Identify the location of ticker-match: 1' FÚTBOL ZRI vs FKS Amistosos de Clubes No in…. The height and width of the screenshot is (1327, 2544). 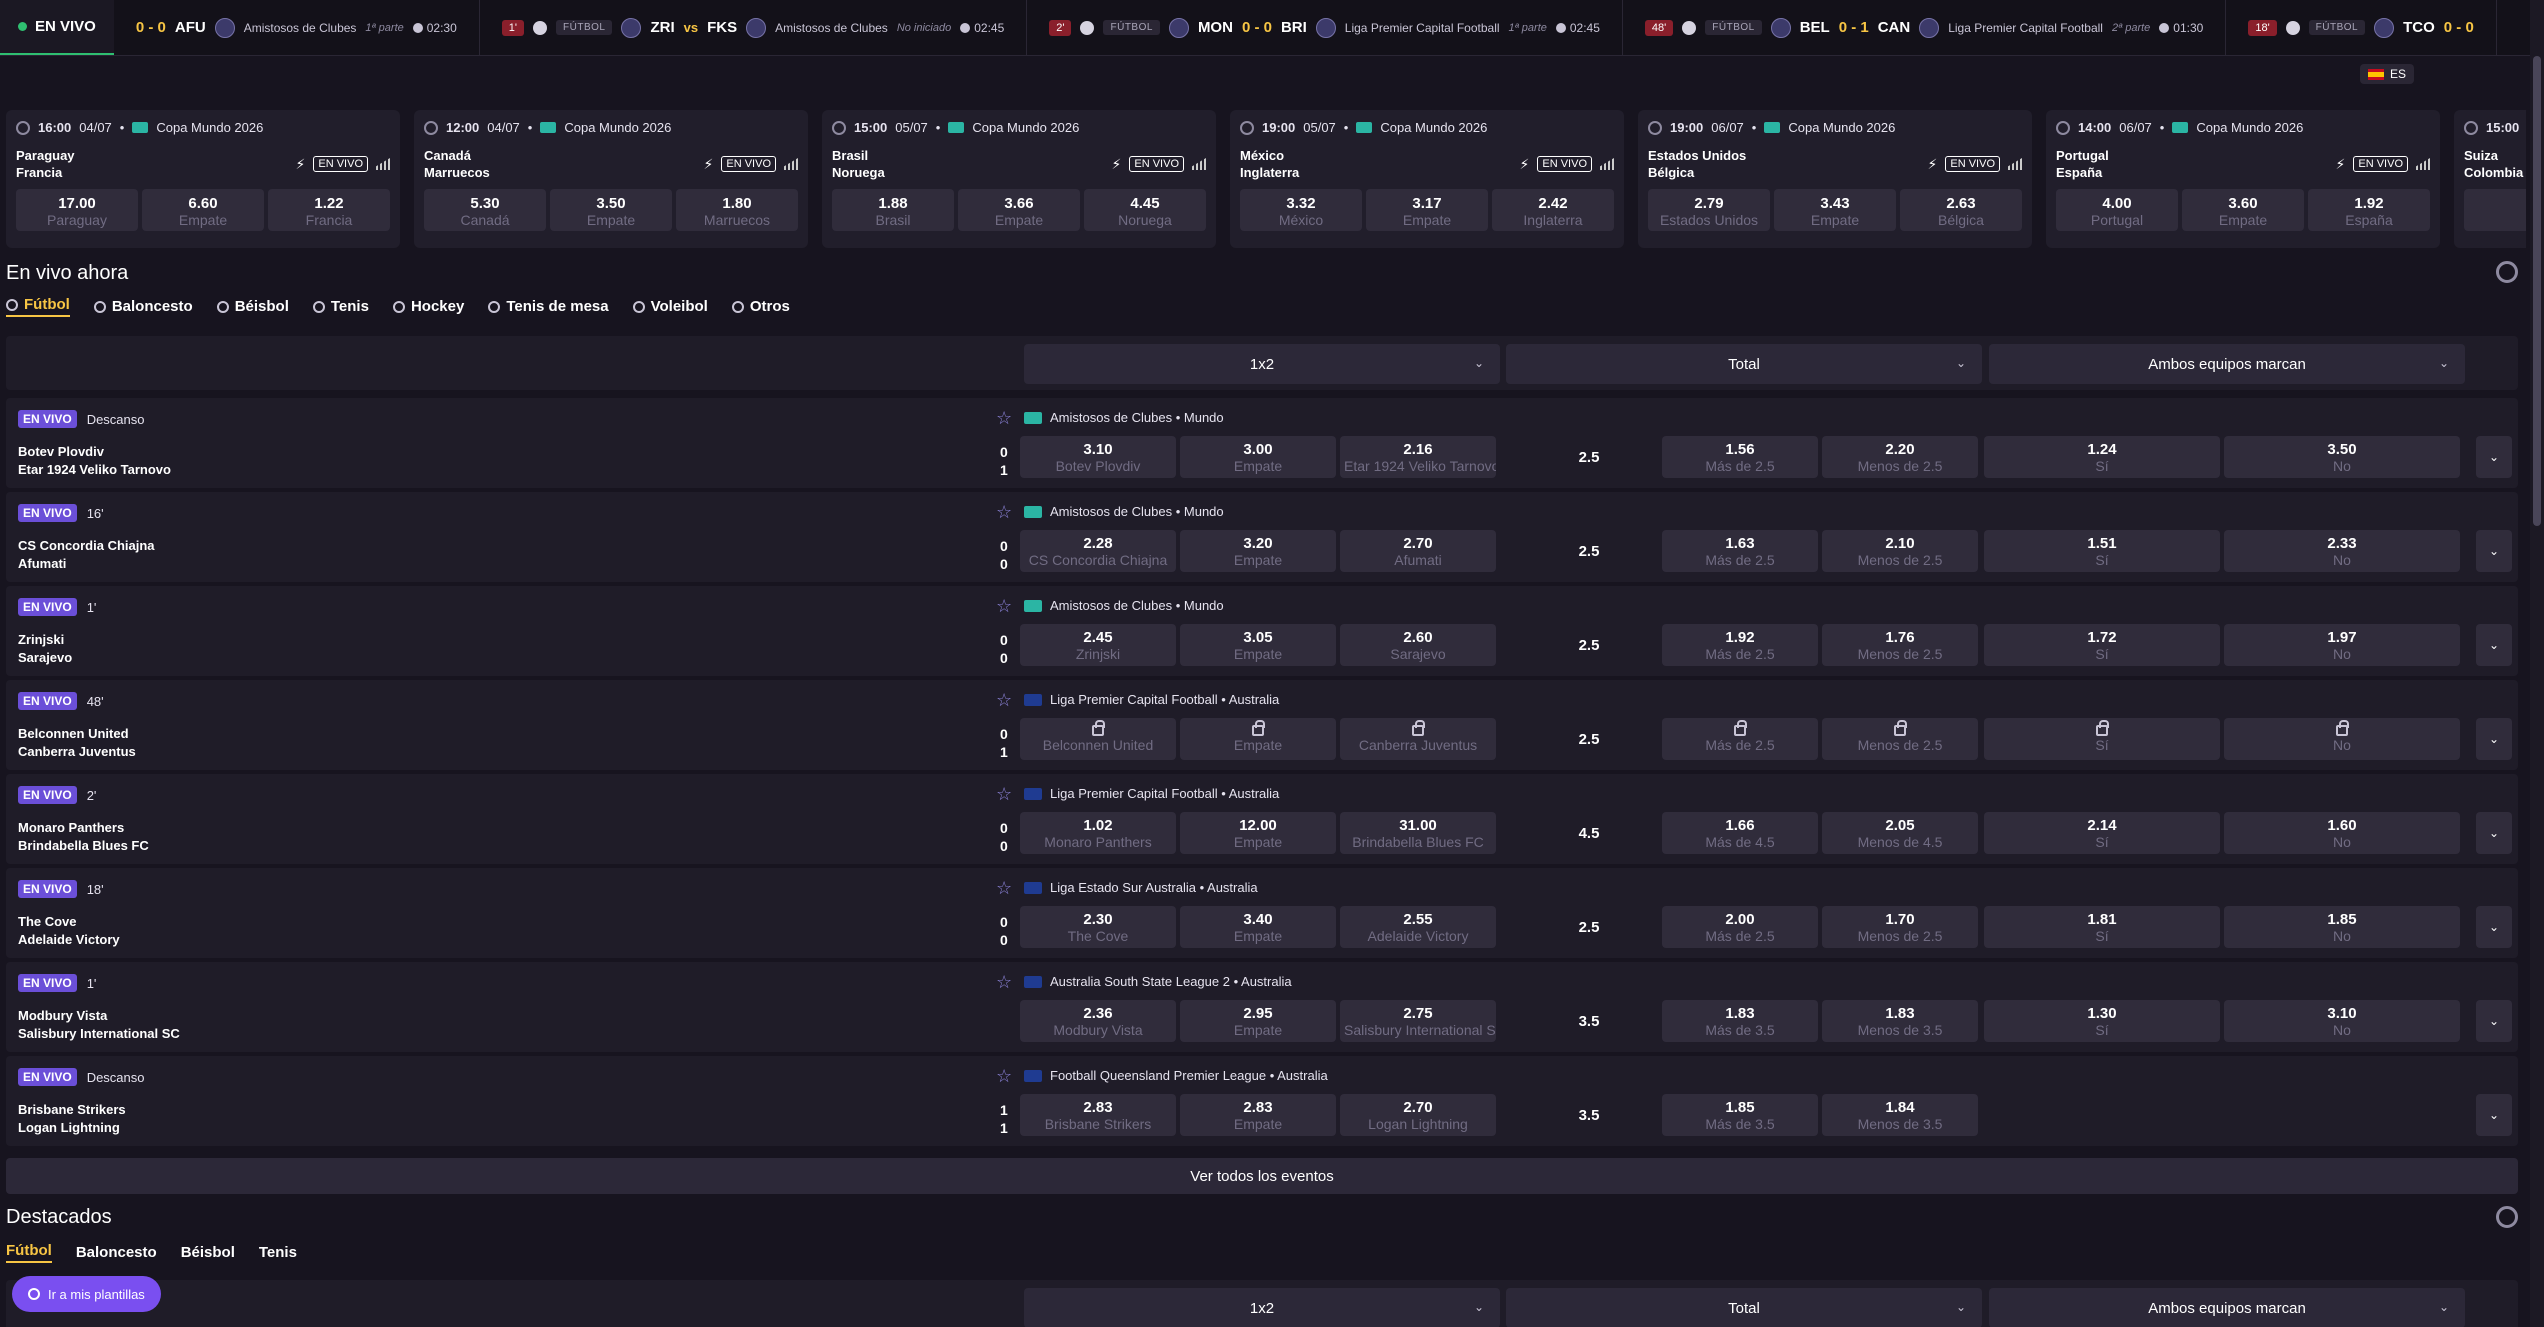
(754, 27).